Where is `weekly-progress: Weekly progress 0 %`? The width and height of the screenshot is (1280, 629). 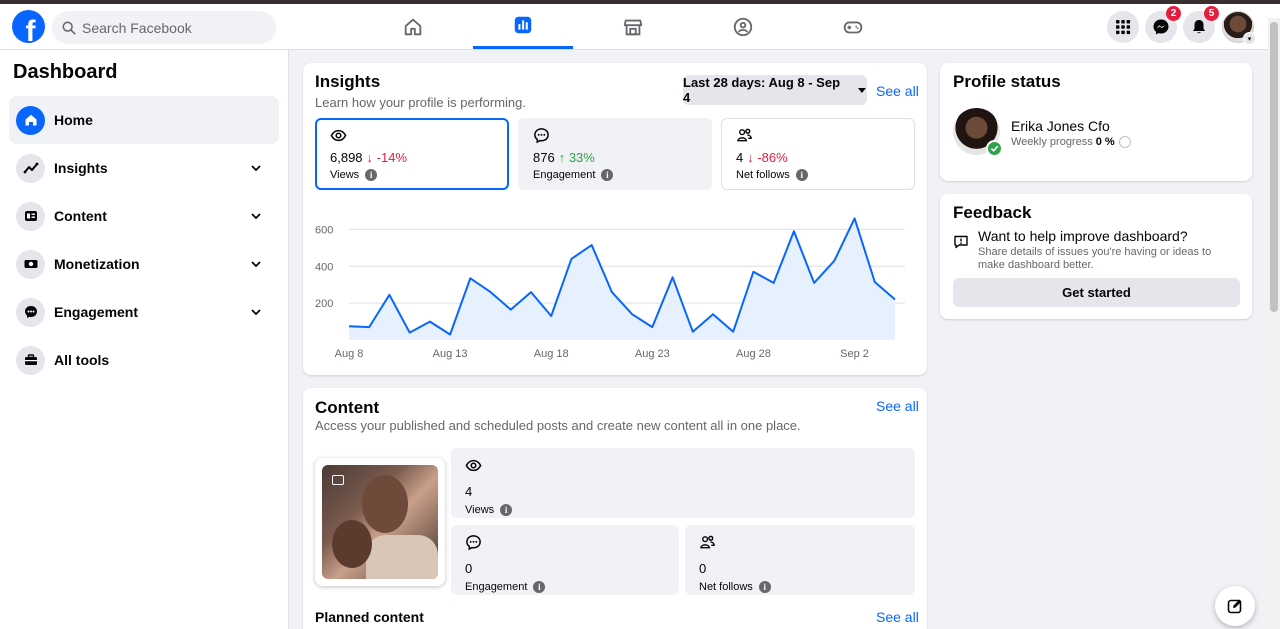
weekly-progress: Weekly progress 0 % is located at coordinates (1071, 142).